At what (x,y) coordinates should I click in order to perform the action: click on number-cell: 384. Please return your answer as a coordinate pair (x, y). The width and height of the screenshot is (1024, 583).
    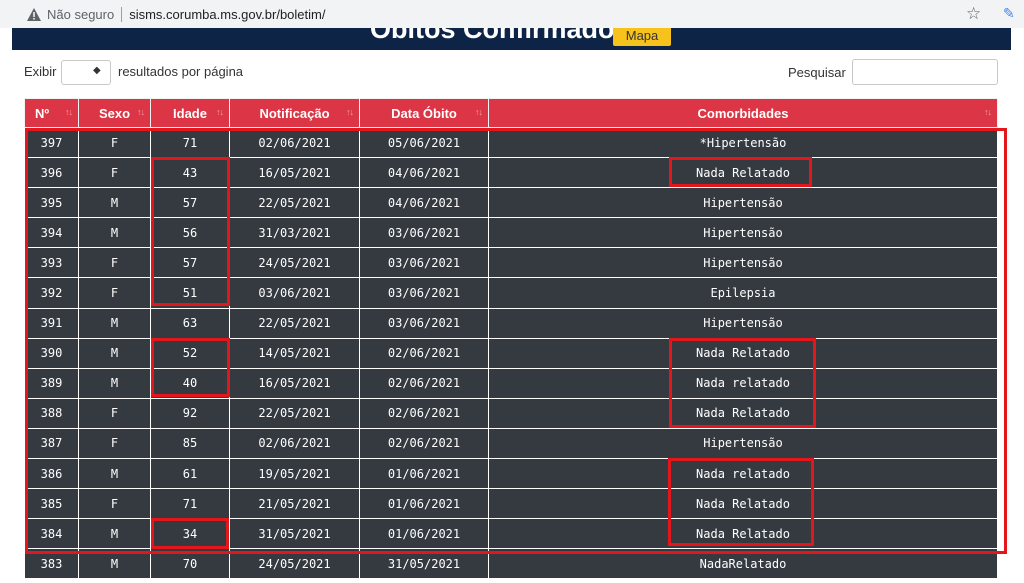
    Looking at the image, I should click on (51, 534).